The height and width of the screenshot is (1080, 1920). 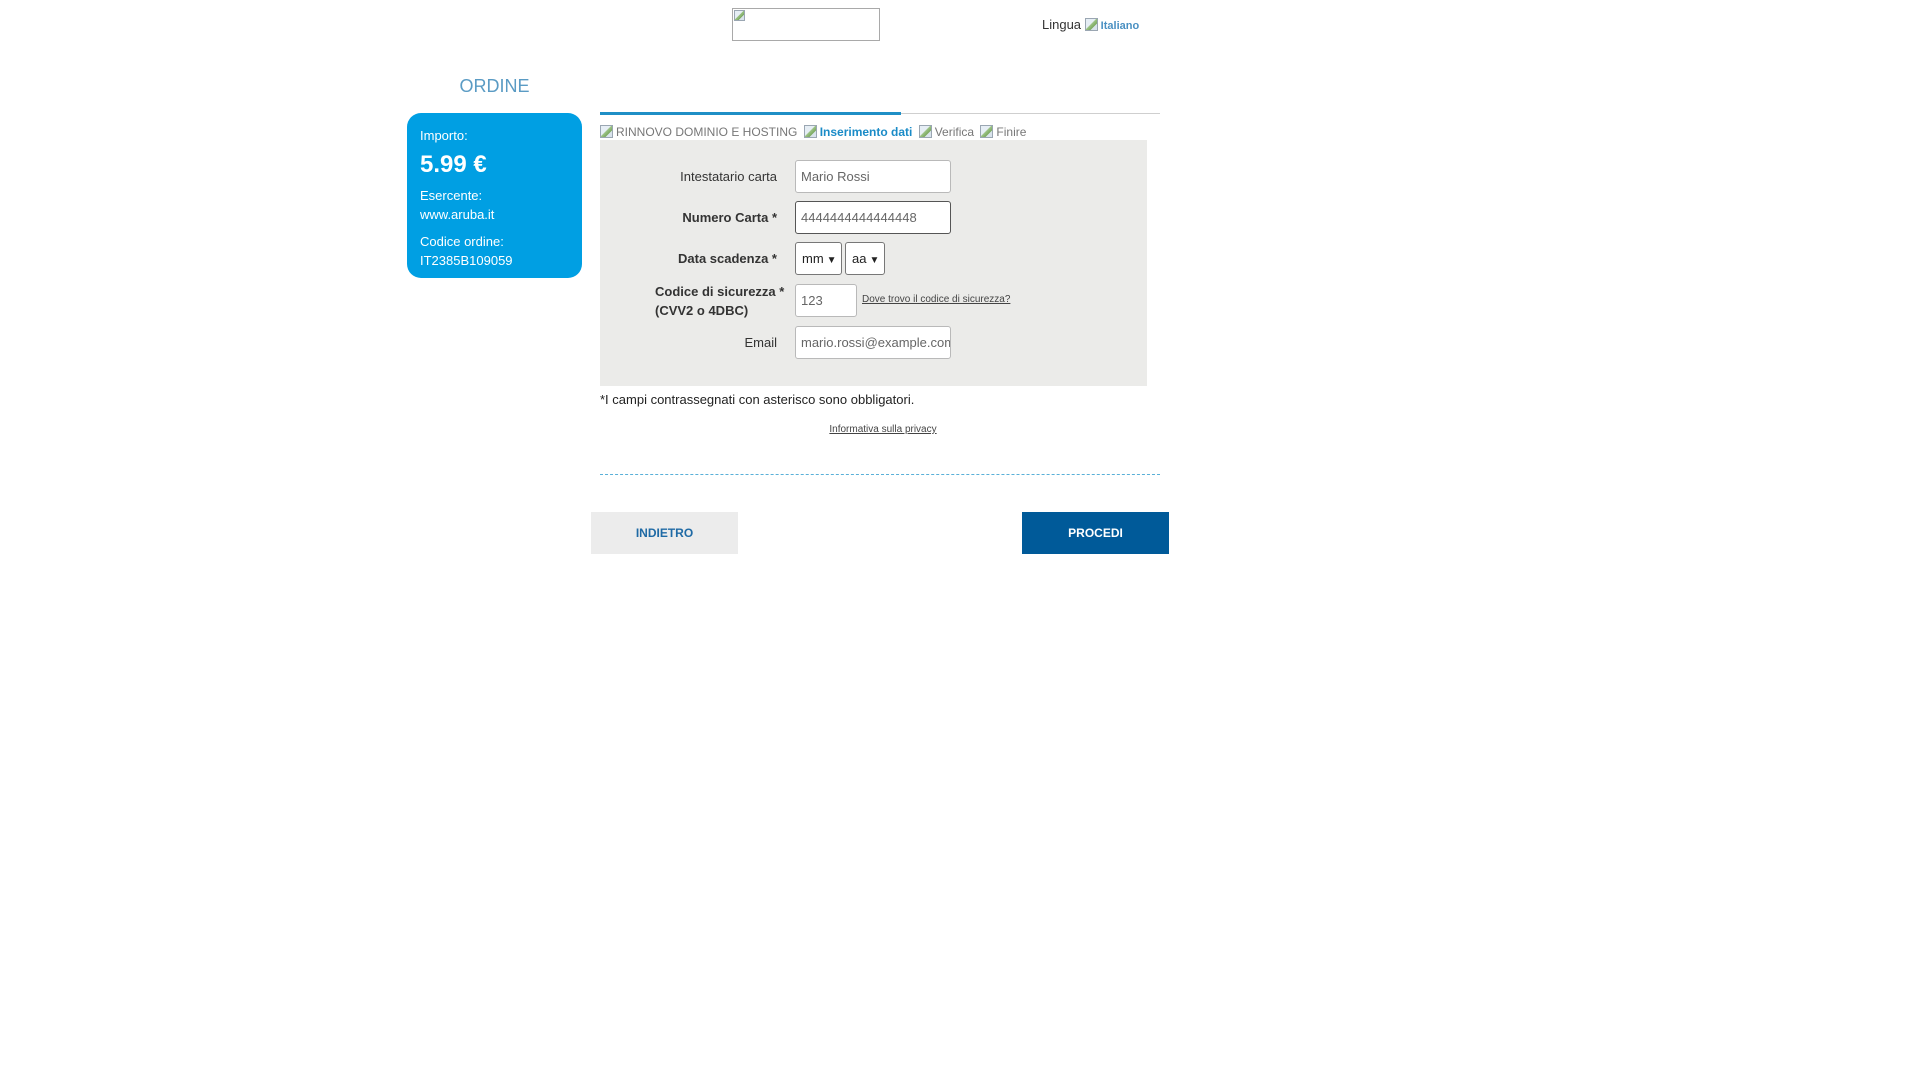 I want to click on language-selector: Lingua Italiano, so click(x=1090, y=24).